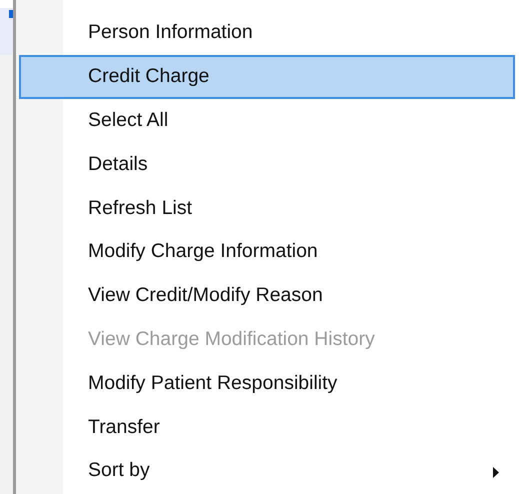 Image resolution: width=519 pixels, height=494 pixels. I want to click on menu-item: Sort by, so click(267, 470).